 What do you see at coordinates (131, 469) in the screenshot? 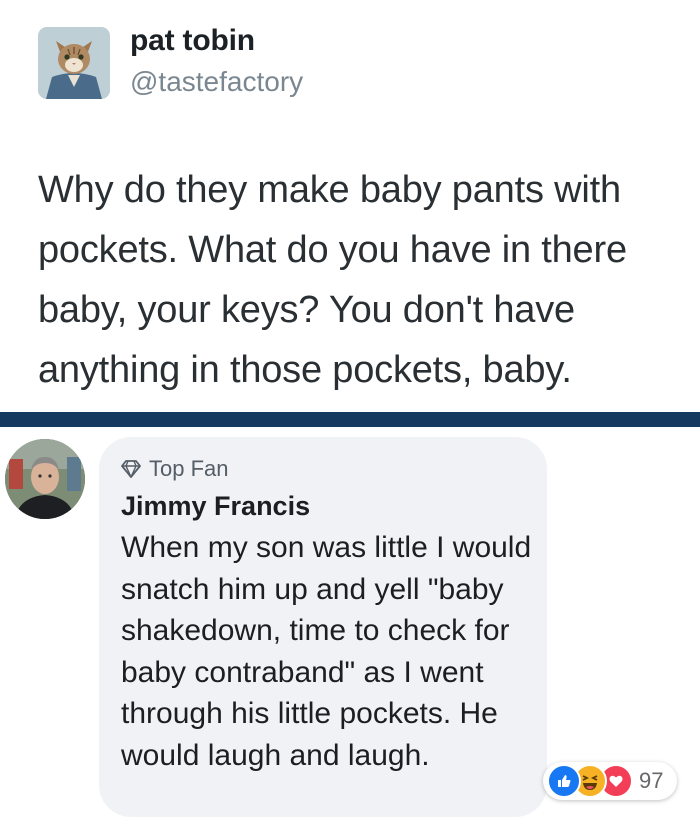
I see `diamond-icon` at bounding box center [131, 469].